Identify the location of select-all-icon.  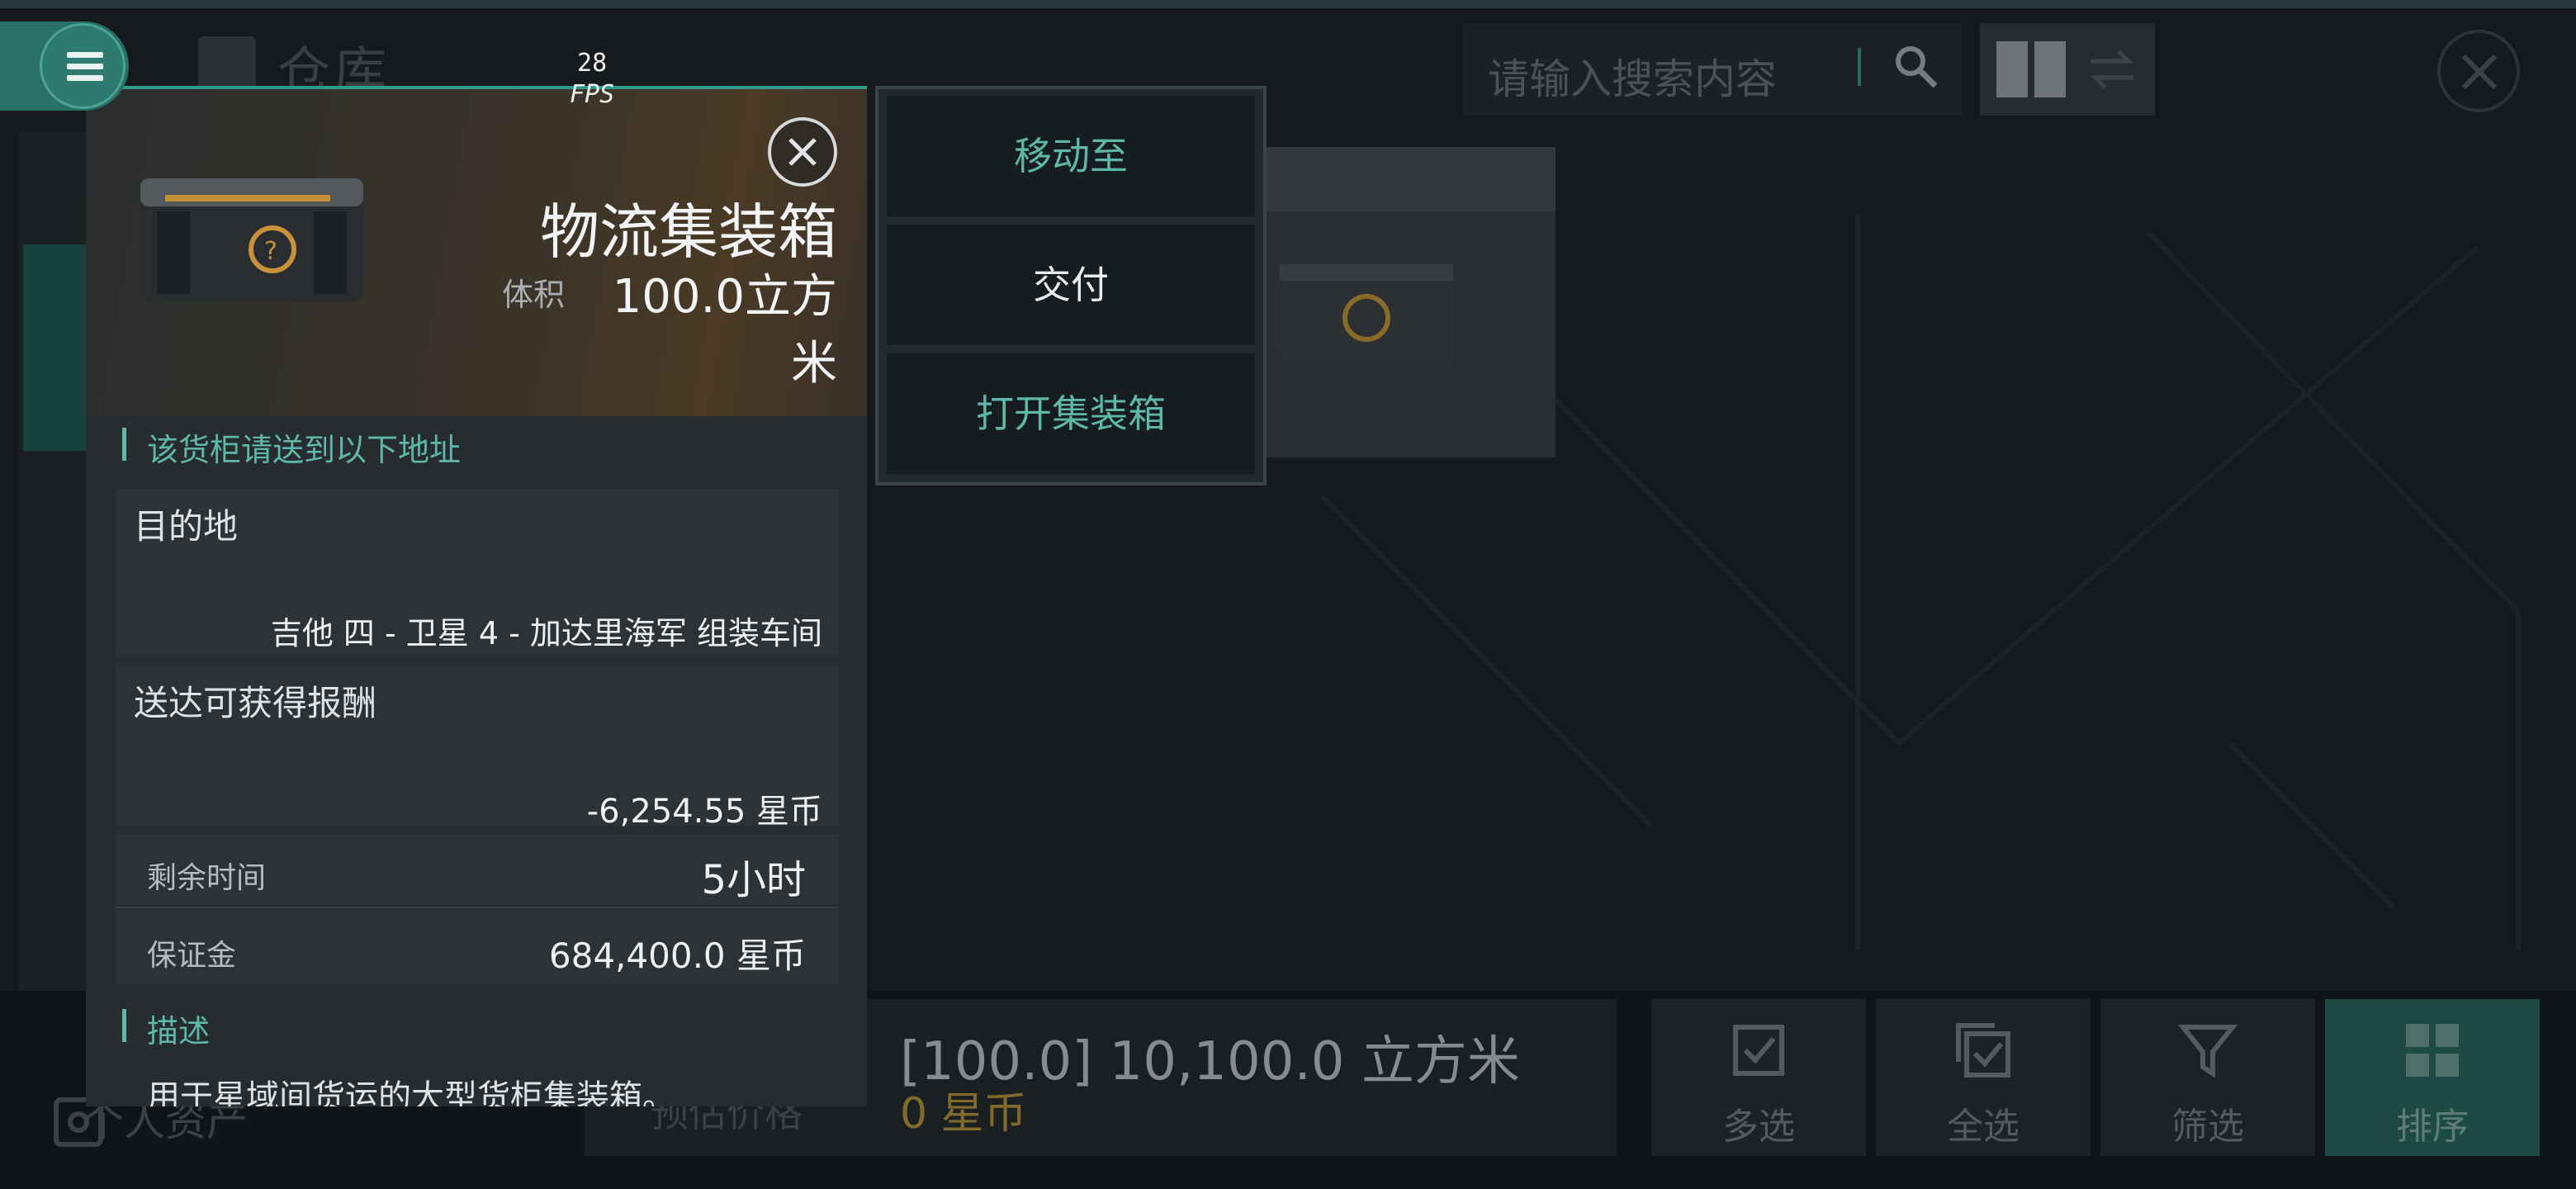
(1983, 1050).